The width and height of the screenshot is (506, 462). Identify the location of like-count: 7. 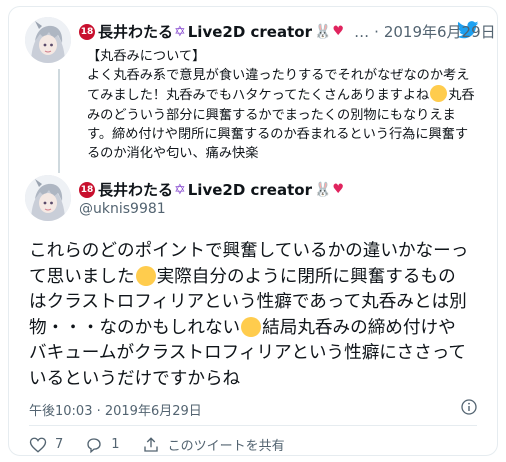
(59, 444).